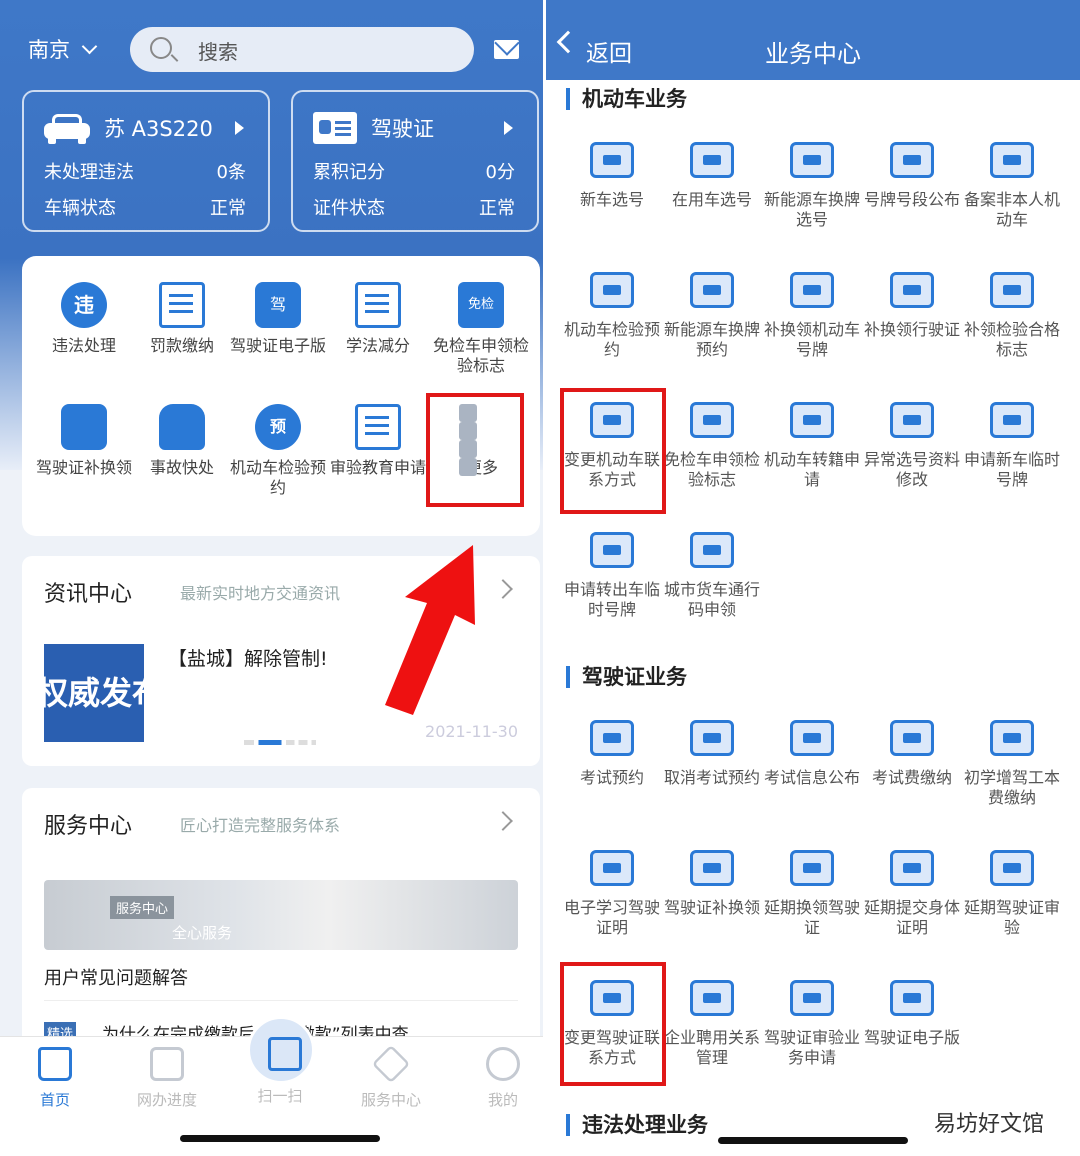 The image size is (1080, 1156). What do you see at coordinates (611, 199) in the screenshot?
I see `service-item-label: 新车选号` at bounding box center [611, 199].